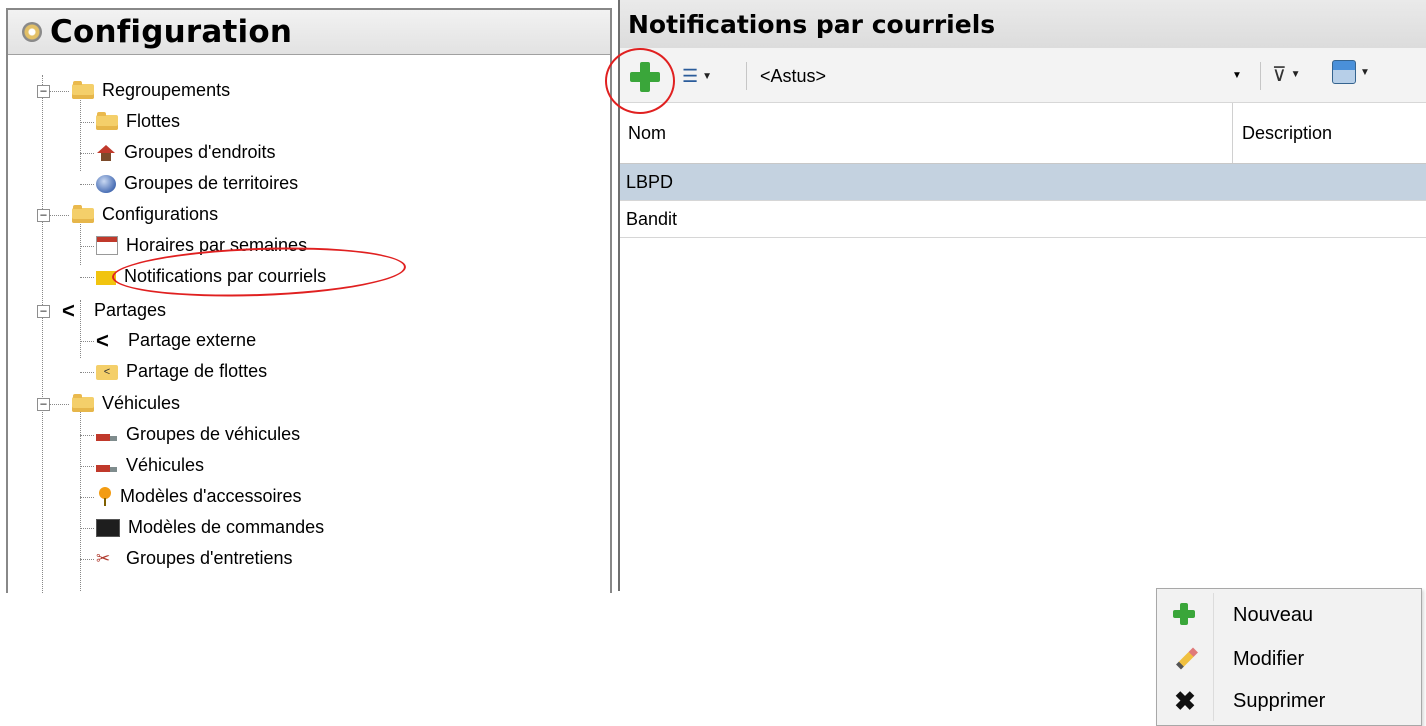 This screenshot has width=1426, height=726. Describe the element at coordinates (107, 245) in the screenshot. I see `calendar-icon` at that location.